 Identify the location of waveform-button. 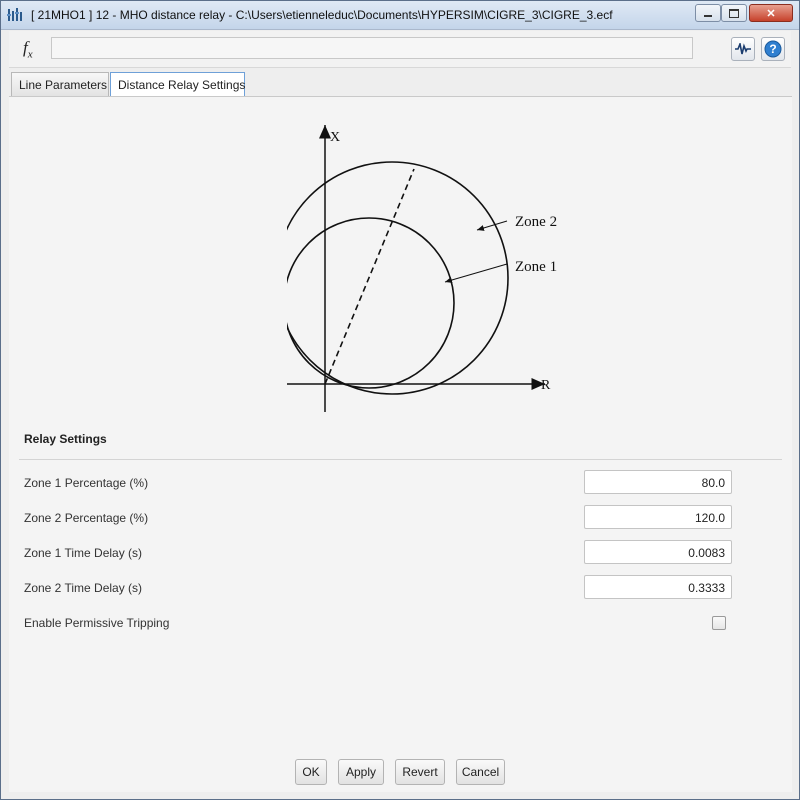
(743, 49).